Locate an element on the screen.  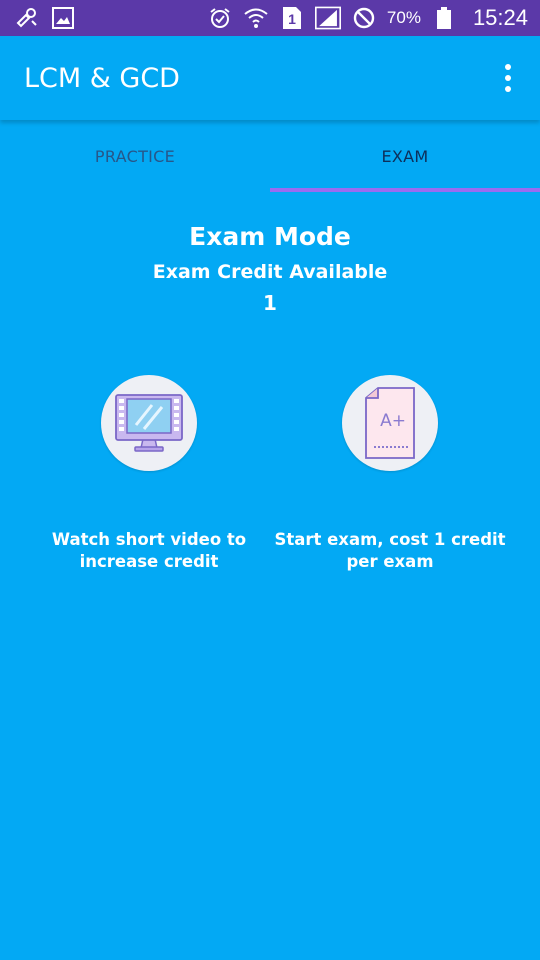
battery-percent: 70% is located at coordinates (403, 17).